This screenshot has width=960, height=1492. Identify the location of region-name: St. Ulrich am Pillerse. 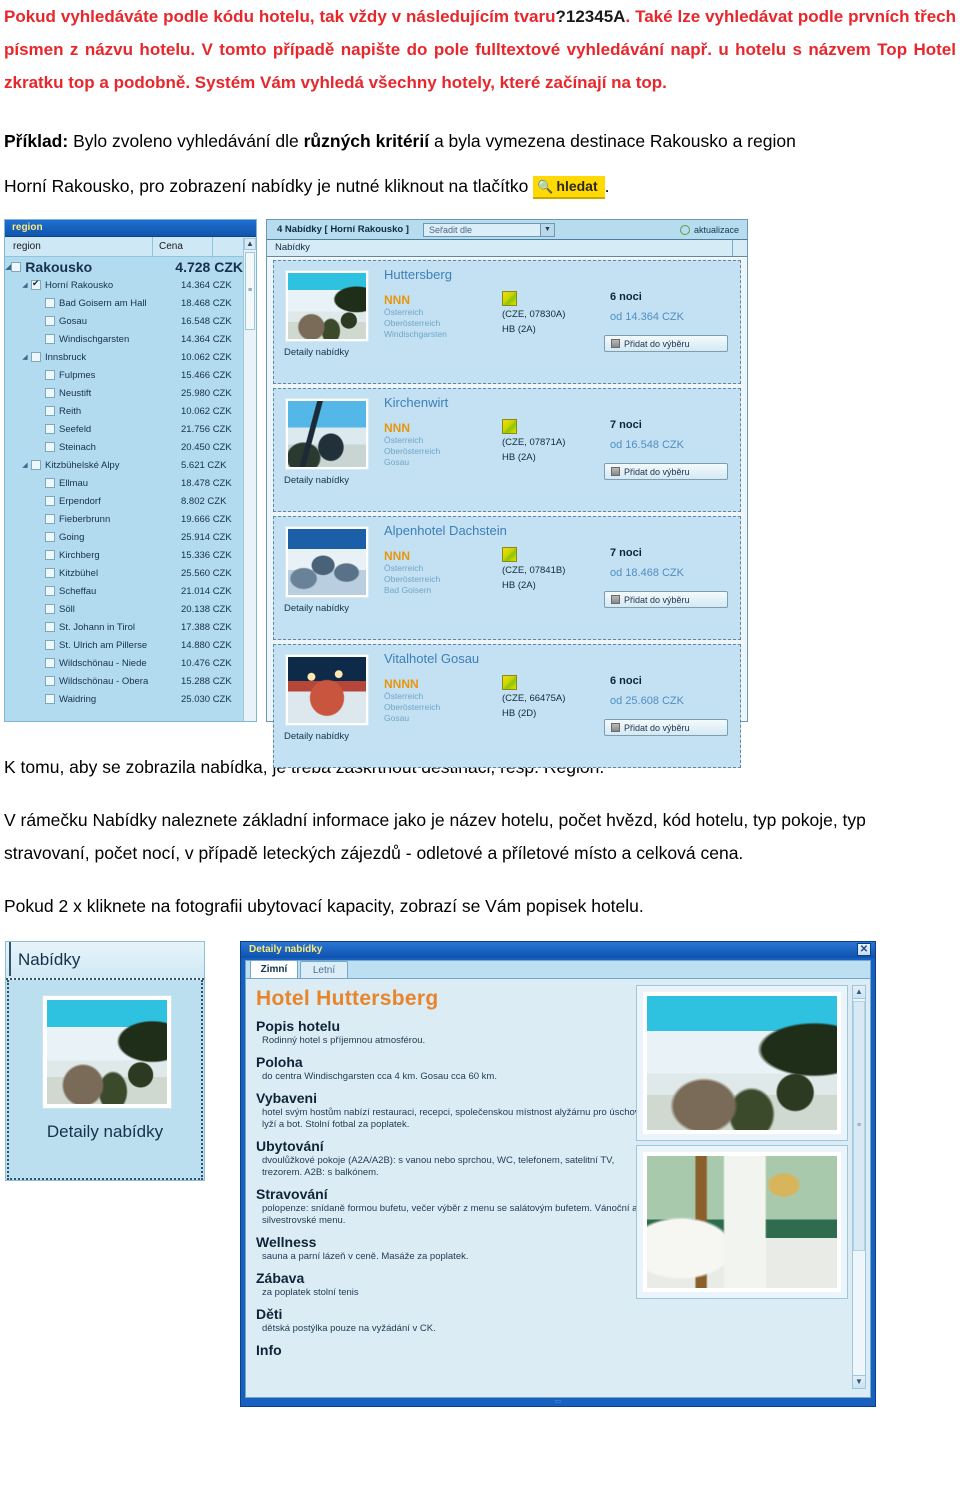
(103, 645).